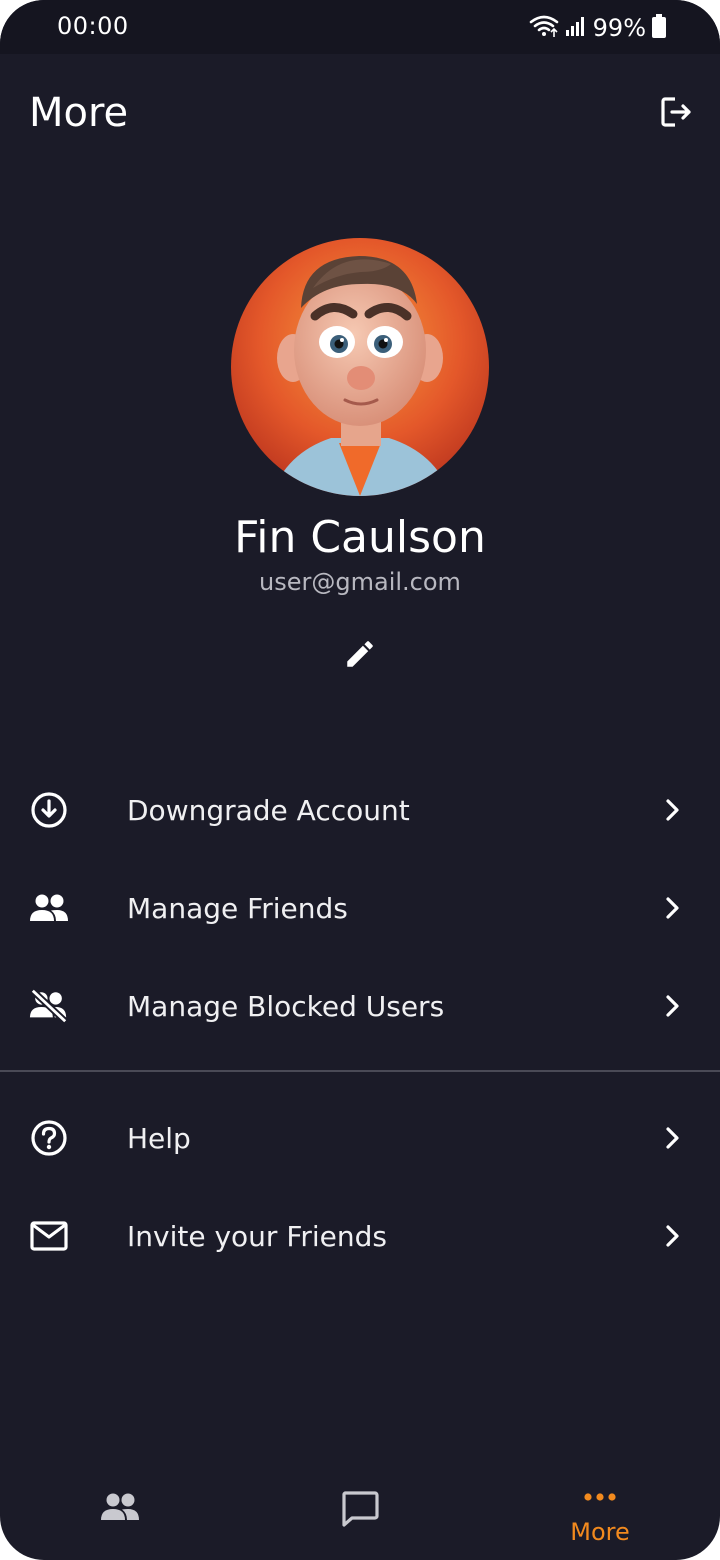 The height and width of the screenshot is (1560, 720). I want to click on profile-name: Fin Caulson, so click(360, 537).